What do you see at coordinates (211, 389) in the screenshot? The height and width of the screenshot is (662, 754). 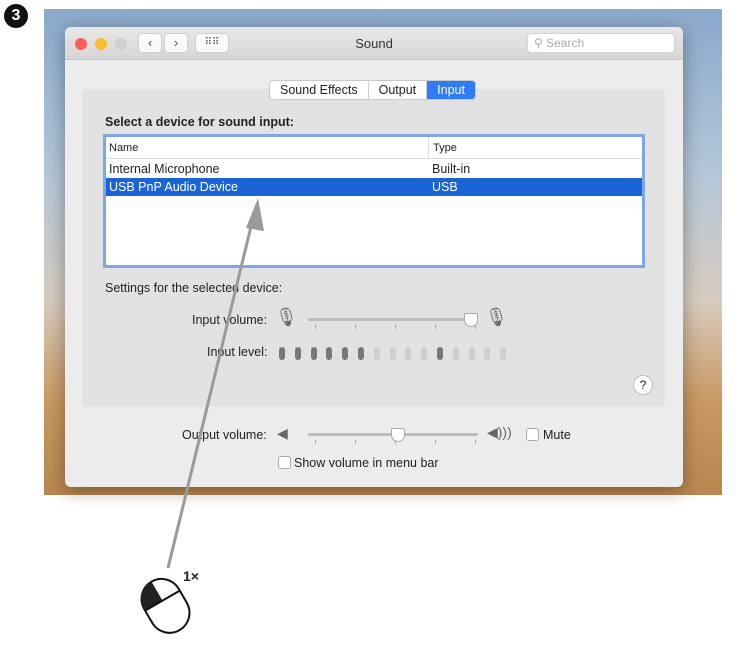 I see `arrow-line` at bounding box center [211, 389].